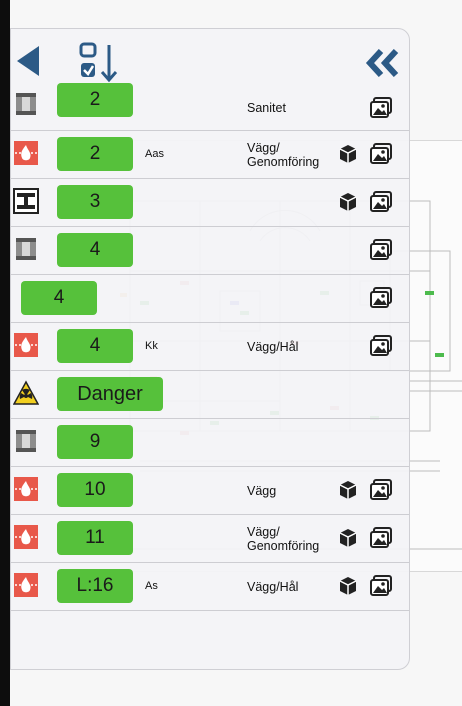  What do you see at coordinates (210, 587) in the screenshot?
I see `list-item: L:16 As Vägg/Hål` at bounding box center [210, 587].